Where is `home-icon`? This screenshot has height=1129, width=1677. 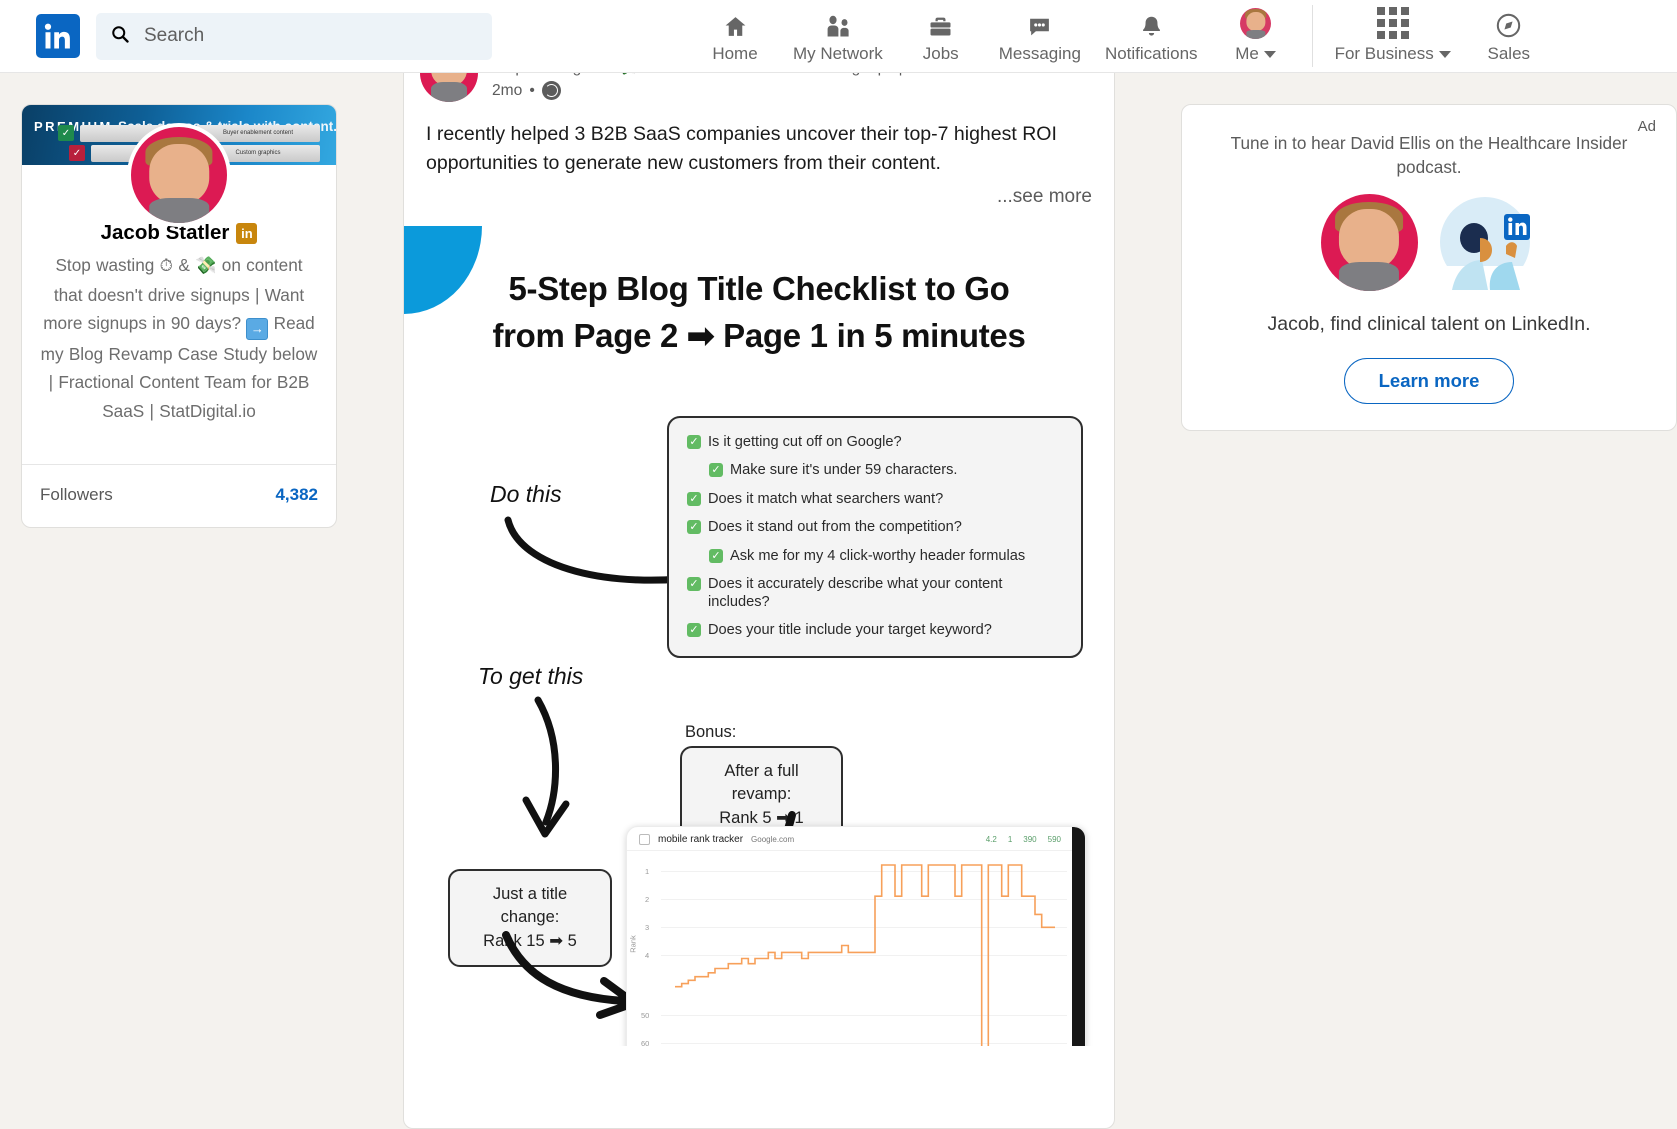 home-icon is located at coordinates (735, 24).